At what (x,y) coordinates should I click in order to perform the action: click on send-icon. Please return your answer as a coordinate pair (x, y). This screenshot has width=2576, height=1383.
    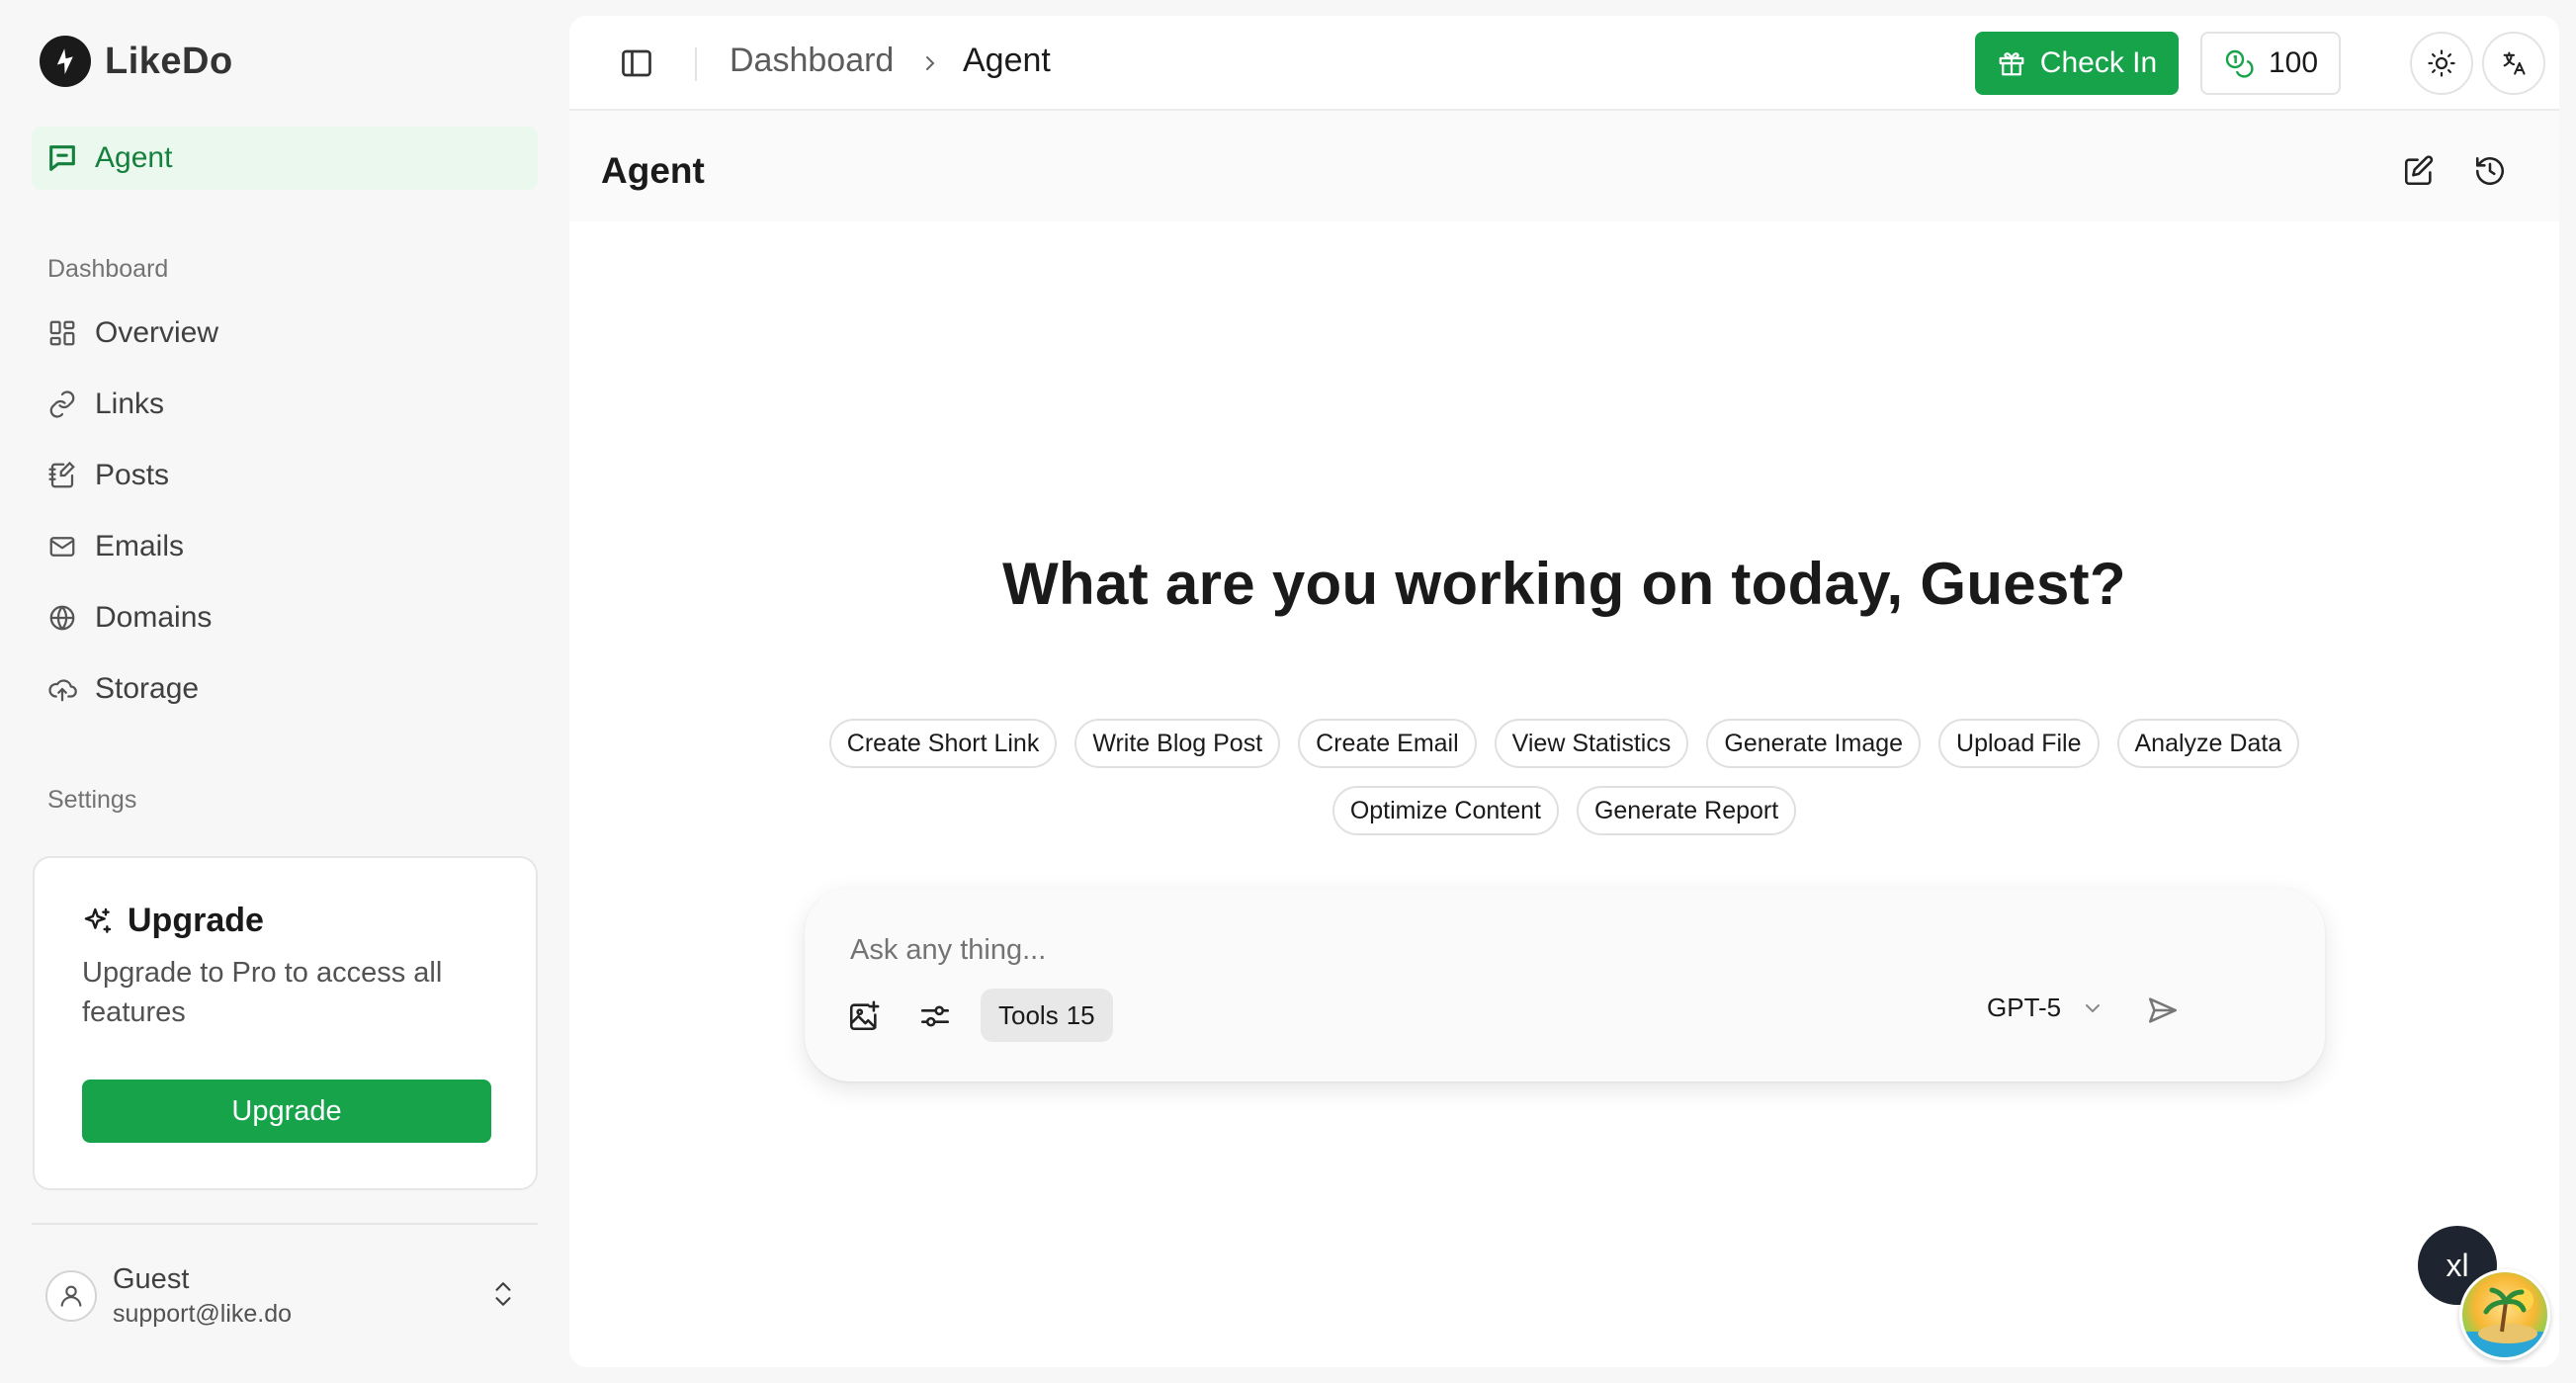
    Looking at the image, I should click on (2163, 1010).